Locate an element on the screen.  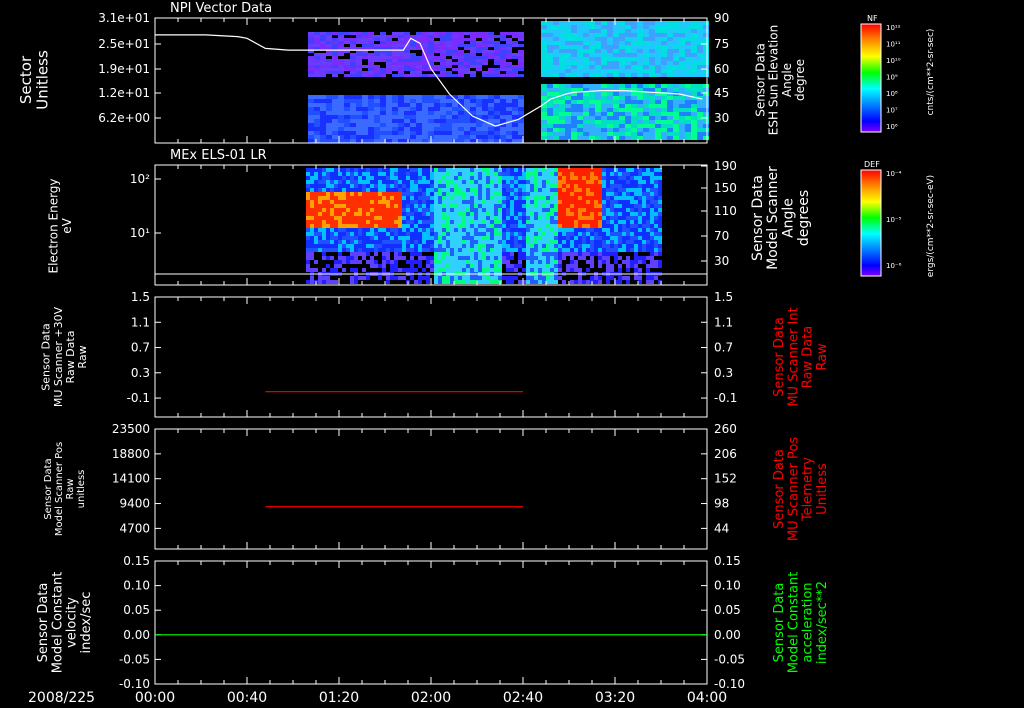
colorbar-1-tick: 10⁹ is located at coordinates (892, 78).